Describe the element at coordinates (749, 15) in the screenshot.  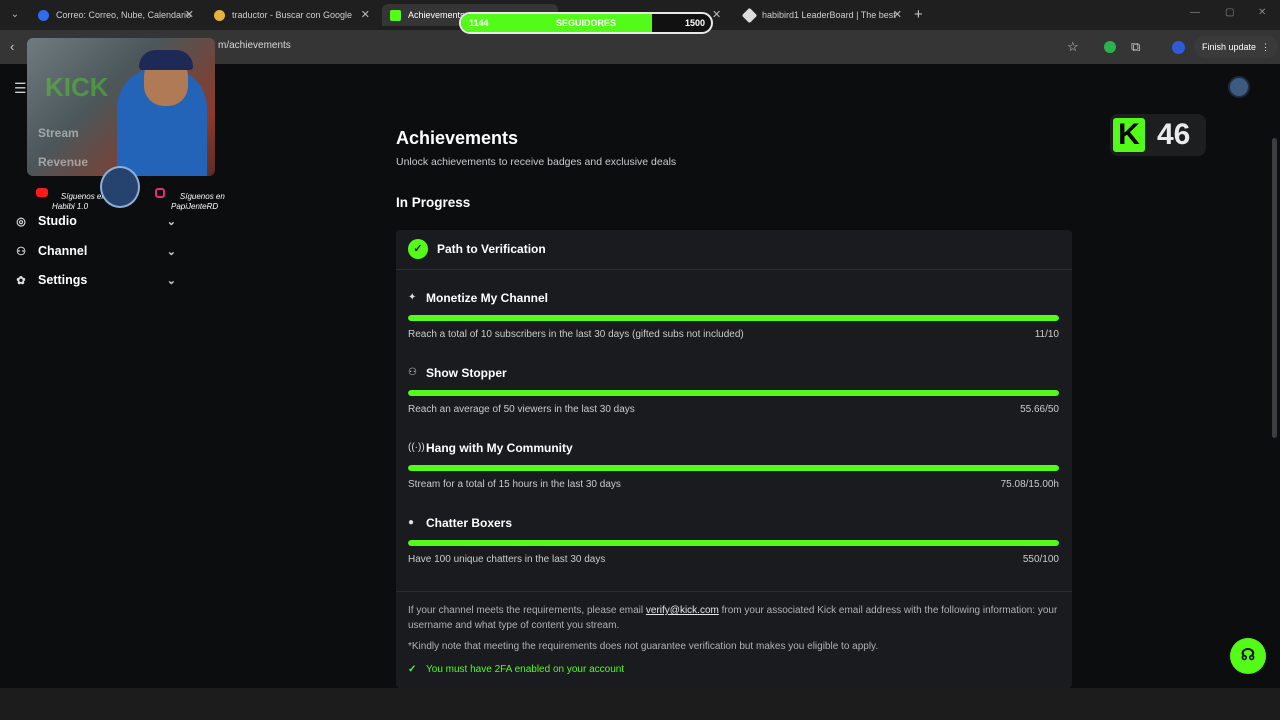
I see `leaderboard-icon` at that location.